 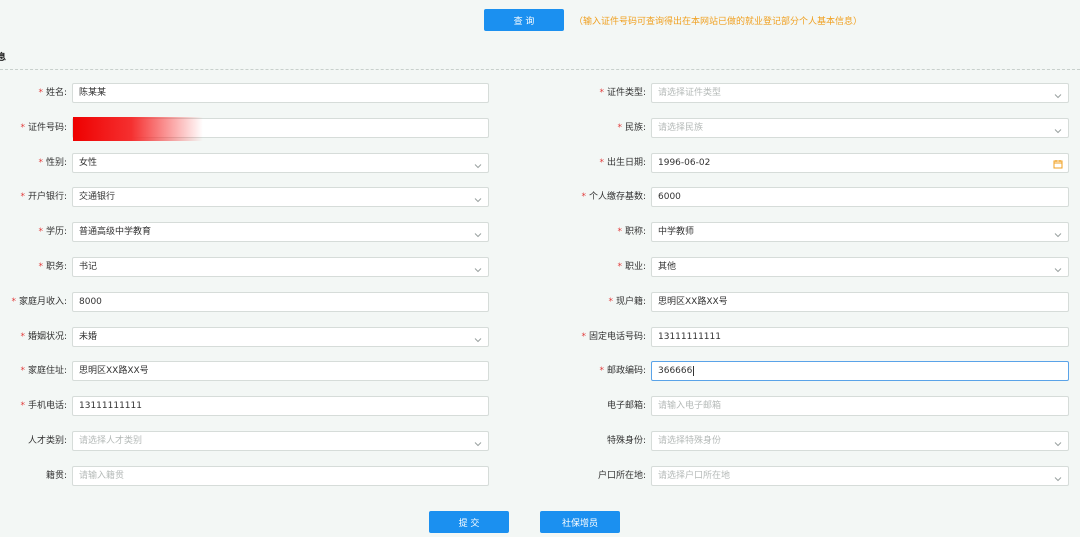 What do you see at coordinates (115, 232) in the screenshot?
I see `field-value: 普通高级中学教育` at bounding box center [115, 232].